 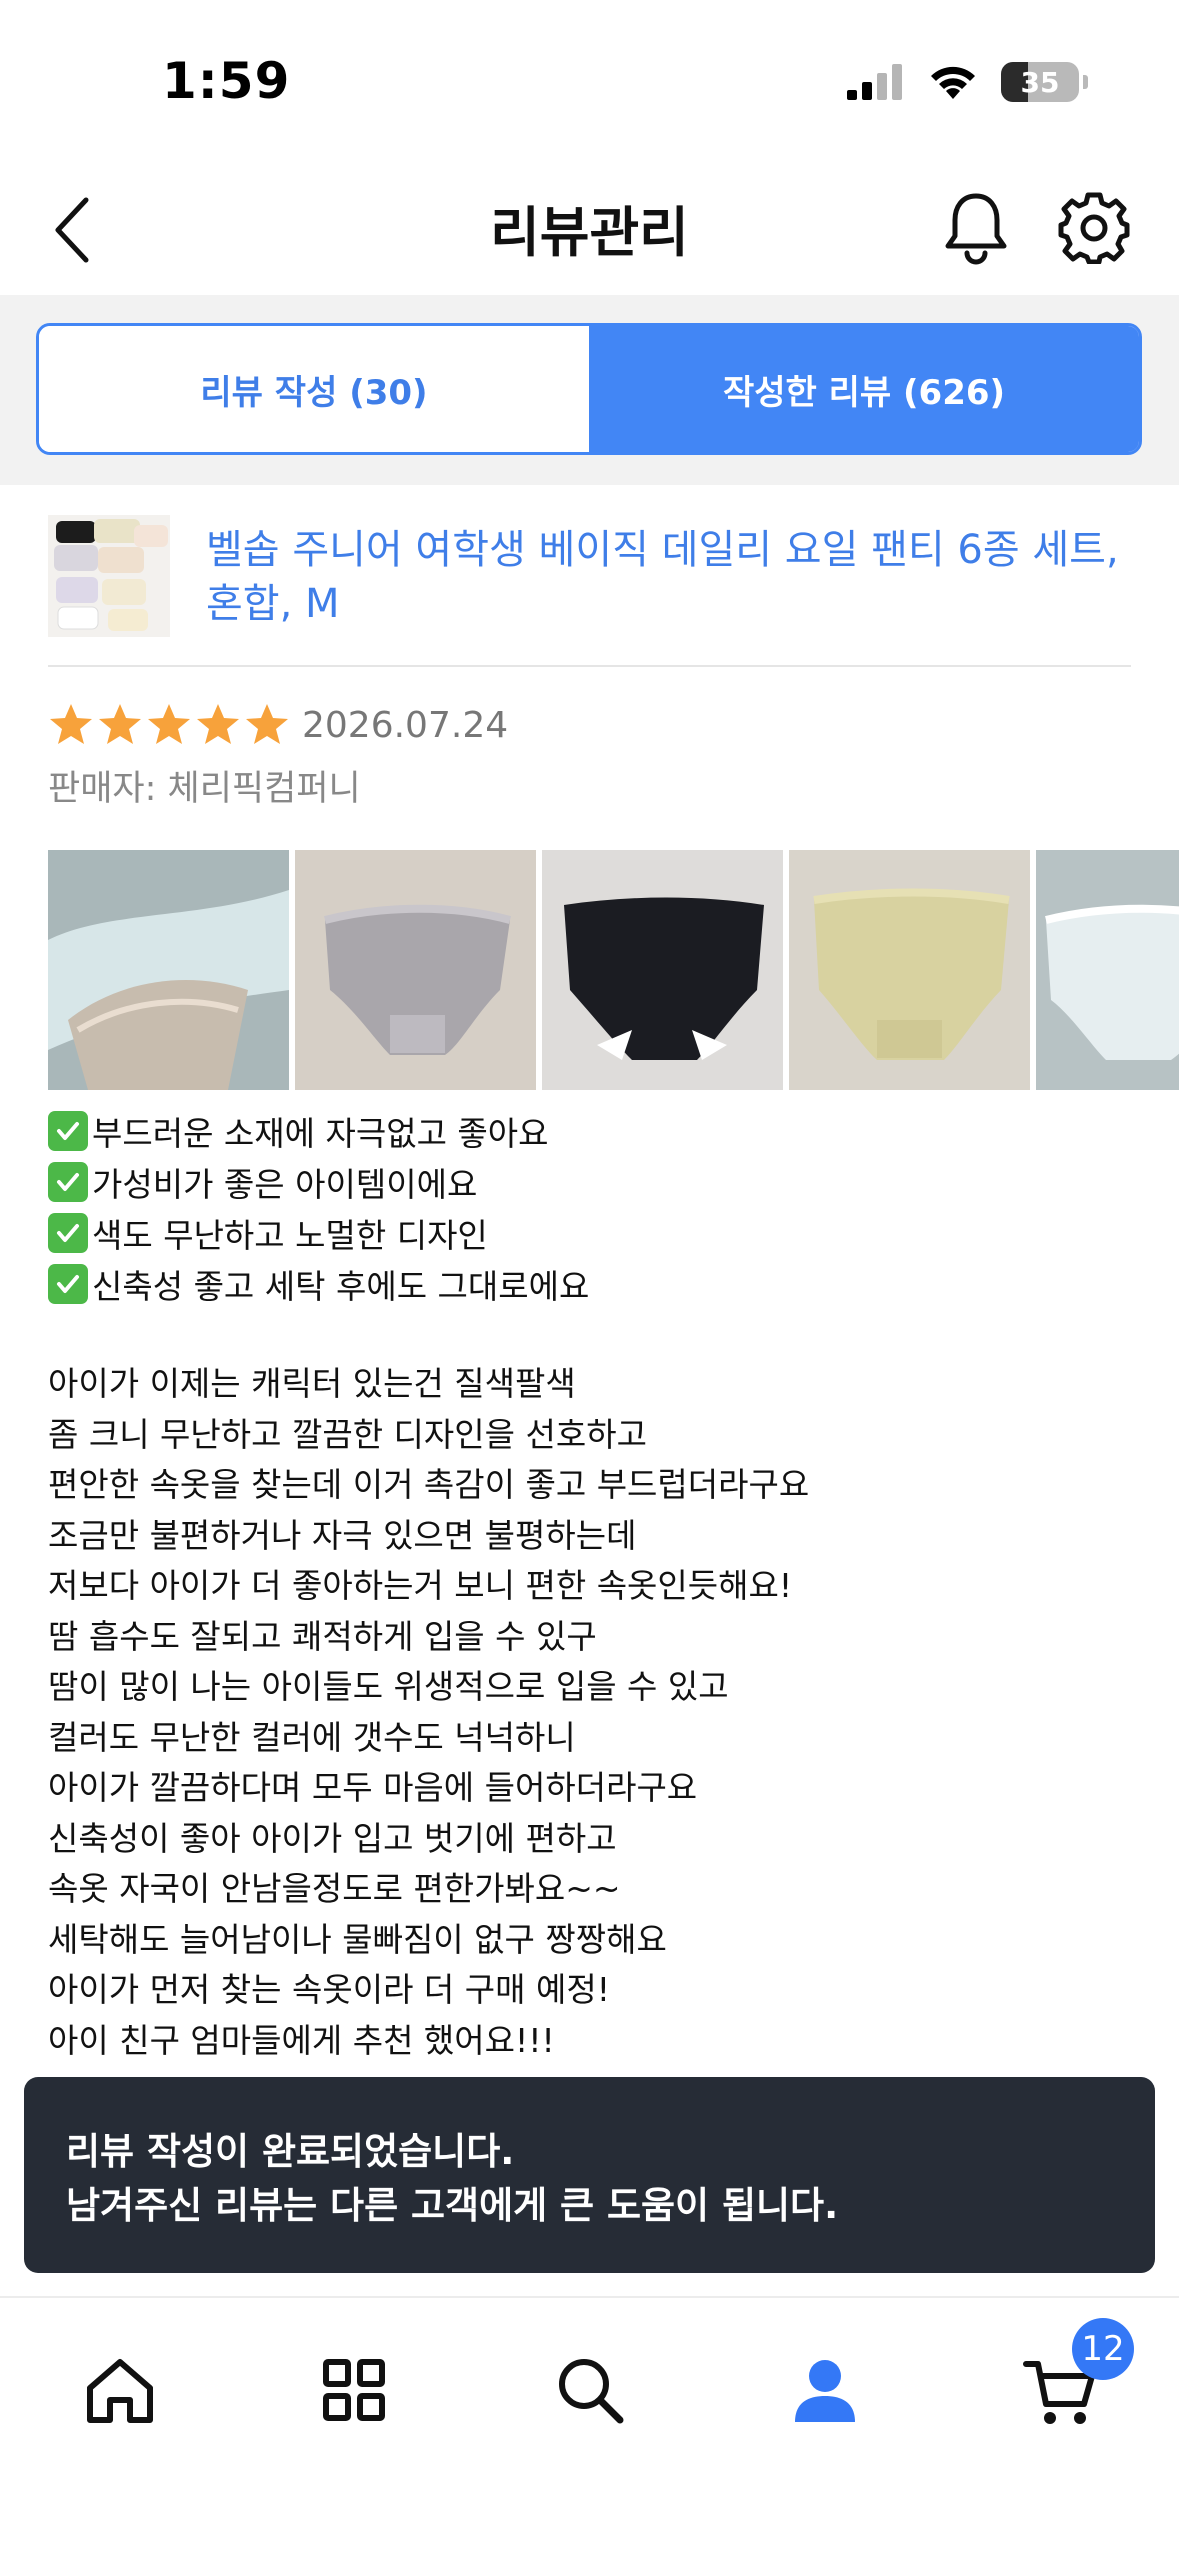 I want to click on review-text-line: 아이 친구 엄마들에게 추천 했어요!!!, so click(x=301, y=2040).